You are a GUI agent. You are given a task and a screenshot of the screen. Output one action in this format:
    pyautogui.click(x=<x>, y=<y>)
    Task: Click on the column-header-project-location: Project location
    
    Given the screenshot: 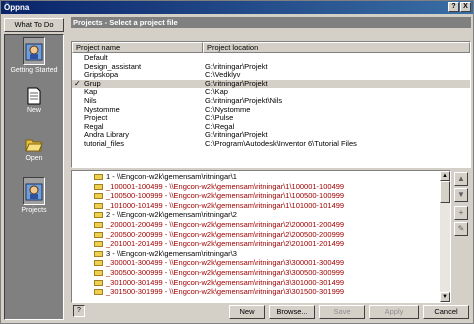 What is the action you would take?
    pyautogui.click(x=336, y=47)
    